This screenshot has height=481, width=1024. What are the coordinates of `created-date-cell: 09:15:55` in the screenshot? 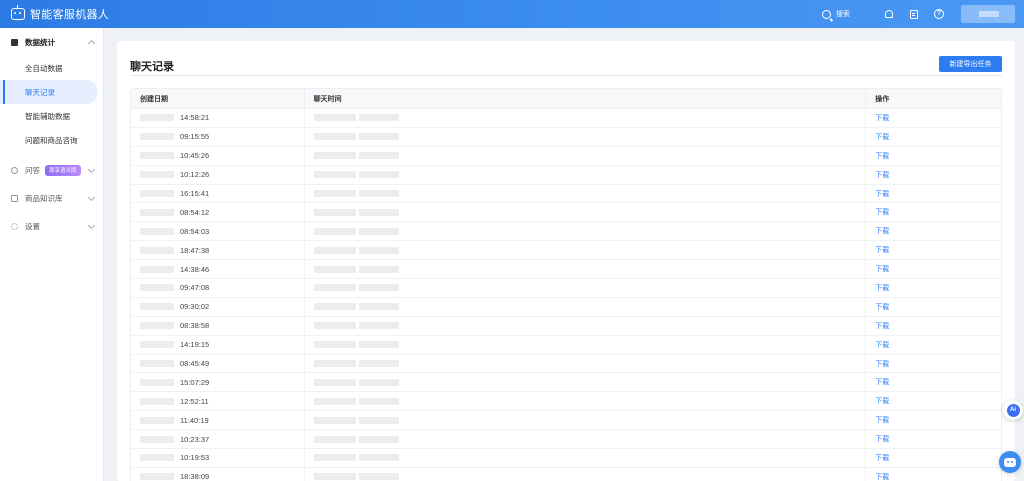 It's located at (218, 136).